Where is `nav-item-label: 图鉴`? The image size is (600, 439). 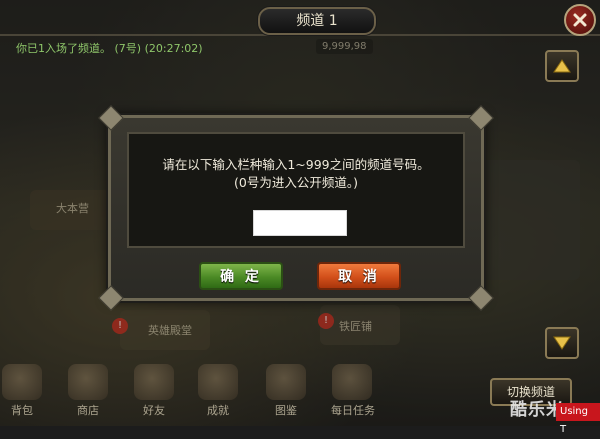
nav-item-label: 图鉴 is located at coordinates (286, 410).